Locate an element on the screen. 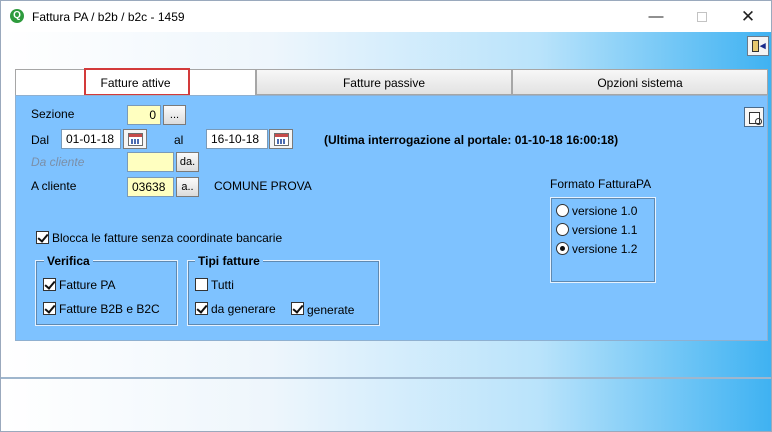  active-tab-highlight is located at coordinates (137, 82).